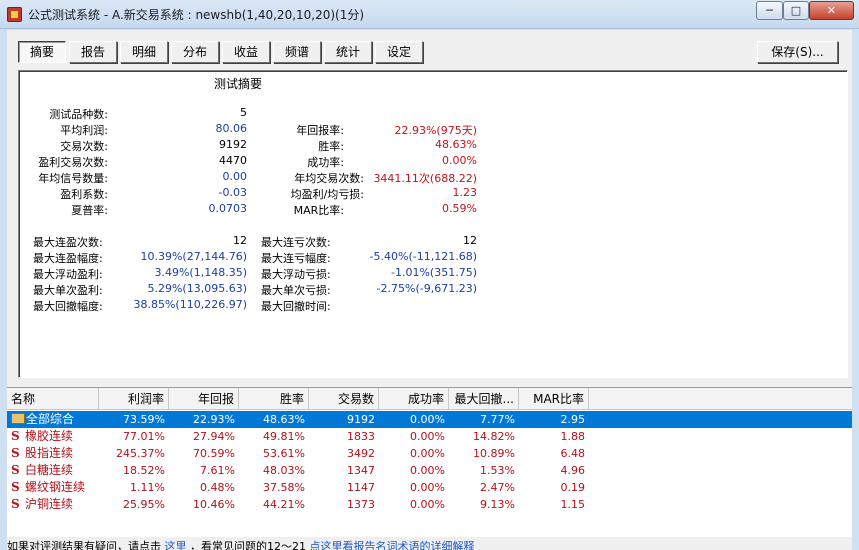 Image resolution: width=859 pixels, height=550 pixels. I want to click on stat-value: 1.23, so click(465, 192).